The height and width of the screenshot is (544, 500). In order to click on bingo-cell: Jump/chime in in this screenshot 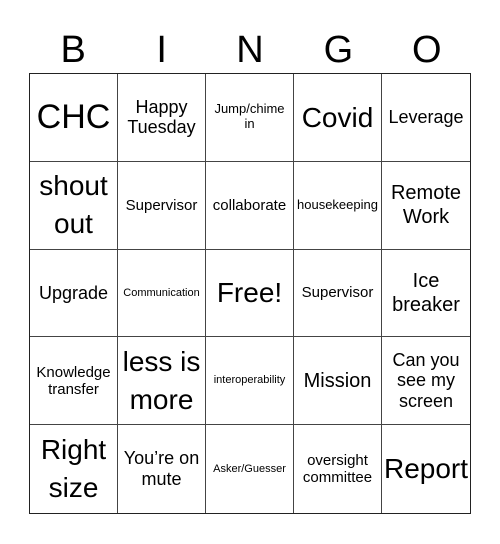, I will do `click(250, 118)`.